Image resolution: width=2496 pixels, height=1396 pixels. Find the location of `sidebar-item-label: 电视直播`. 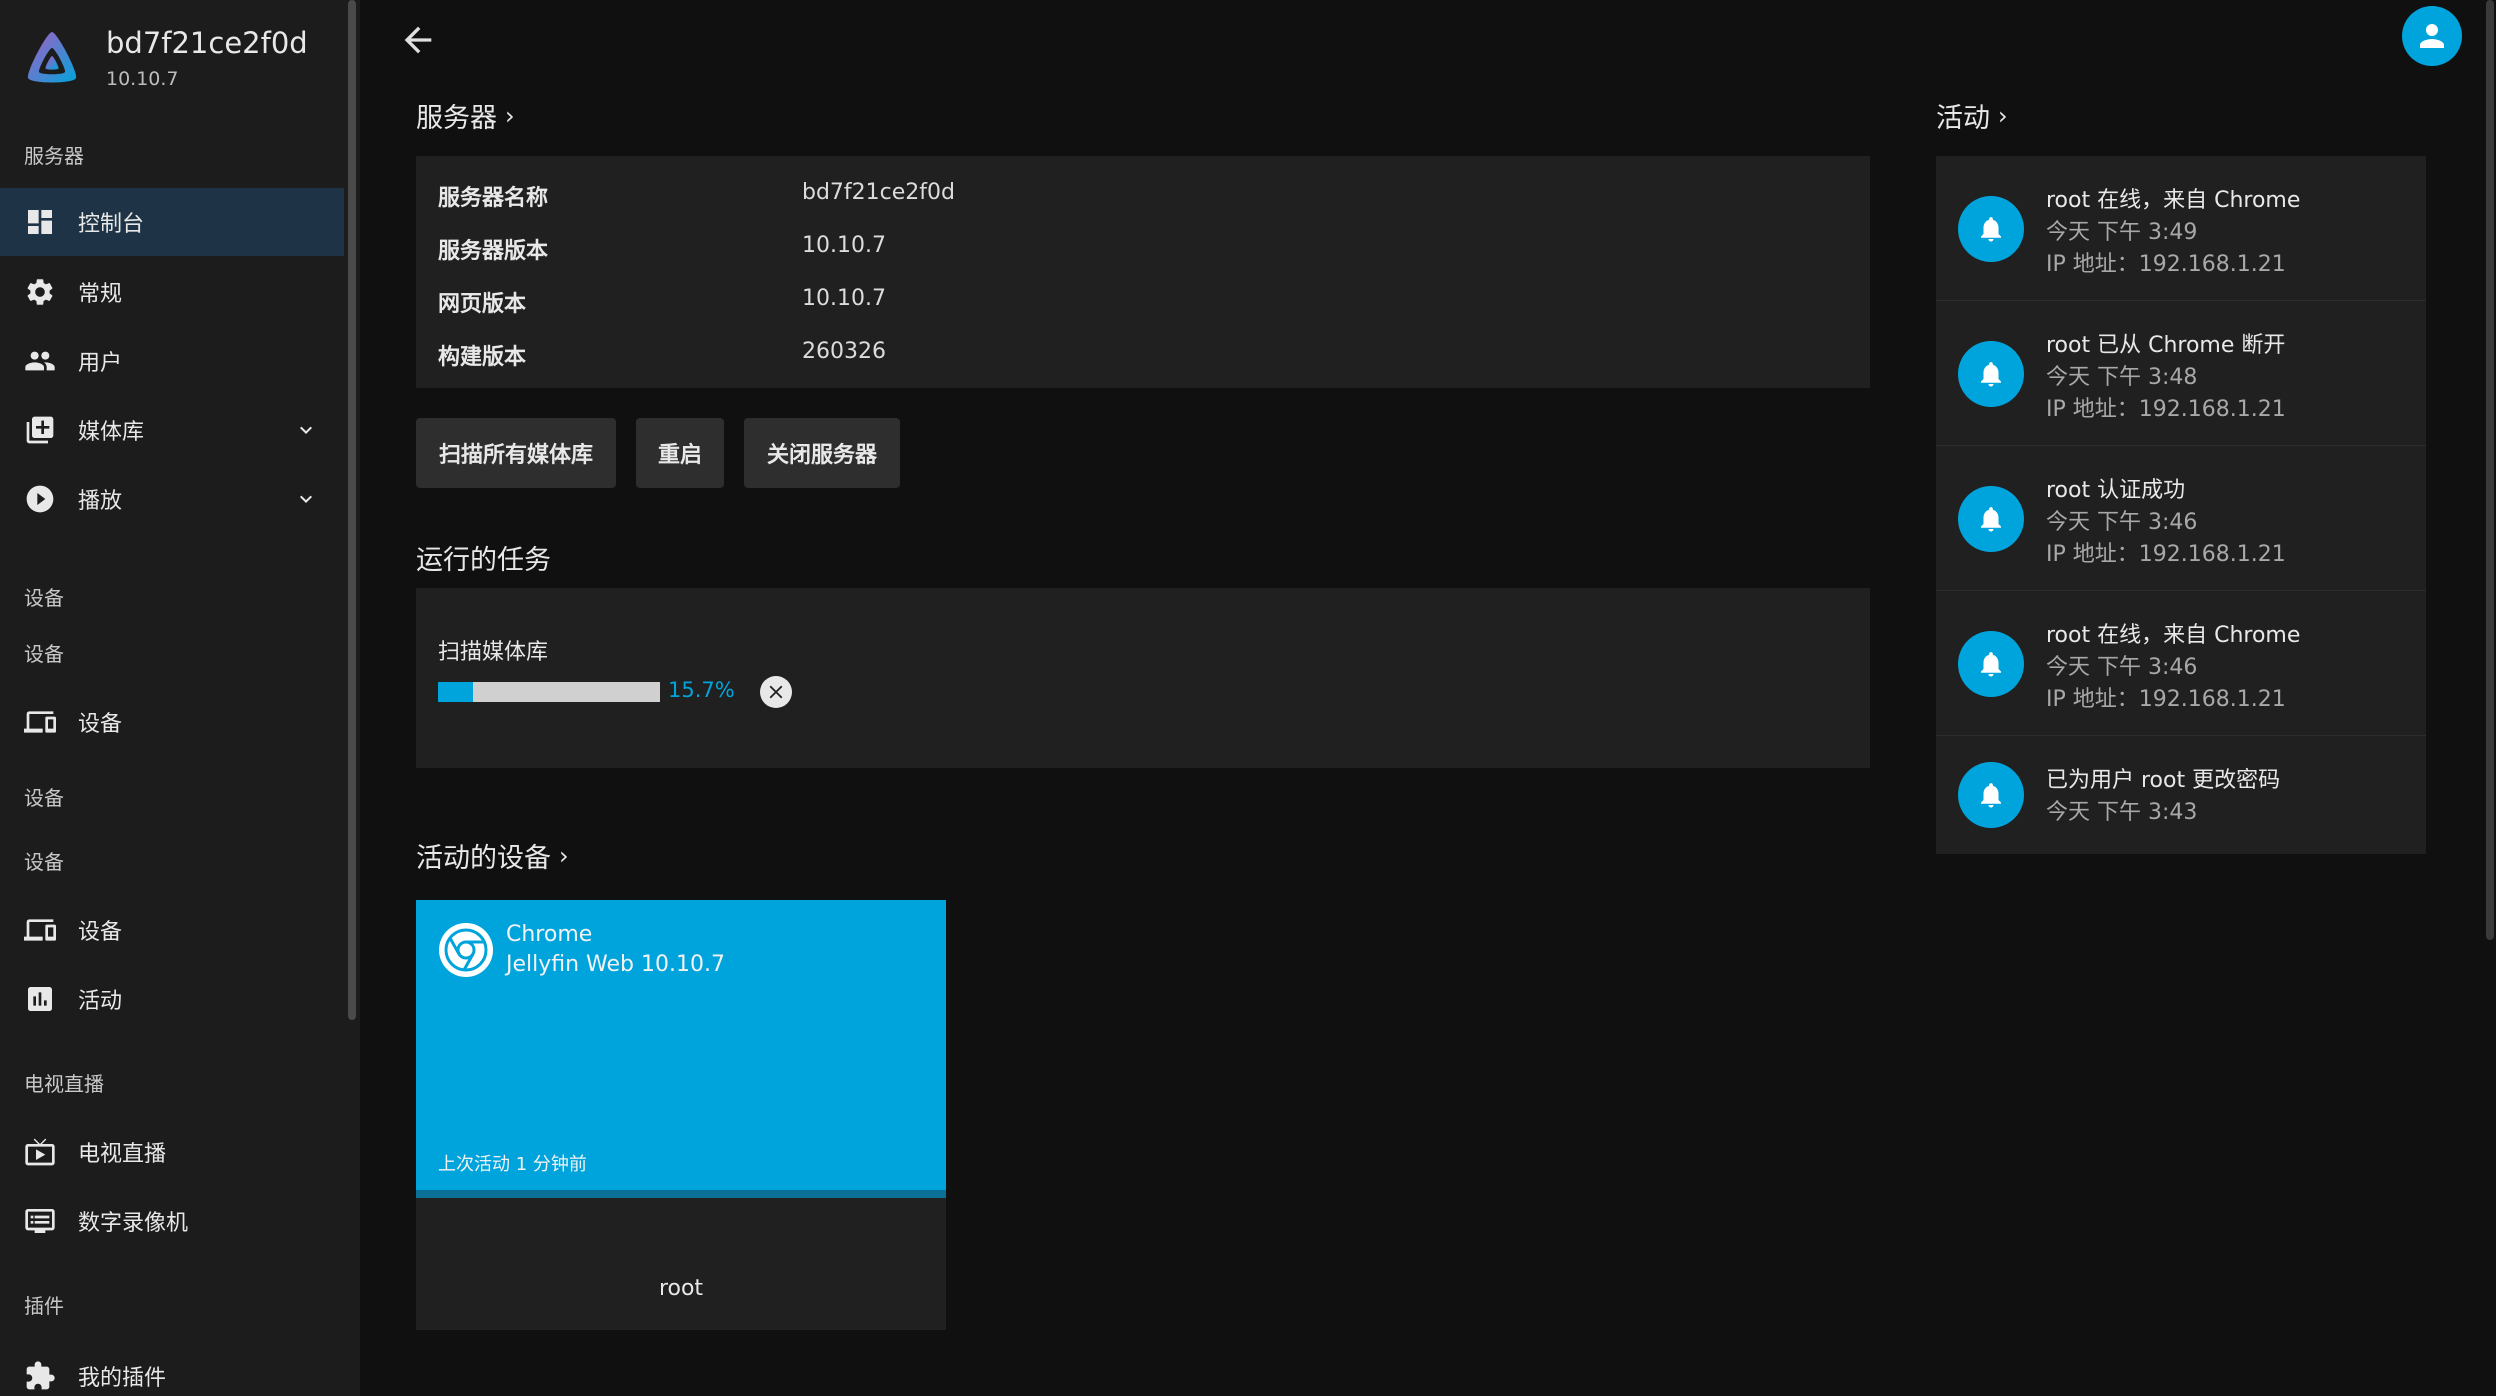

sidebar-item-label: 电视直播 is located at coordinates (122, 1154).